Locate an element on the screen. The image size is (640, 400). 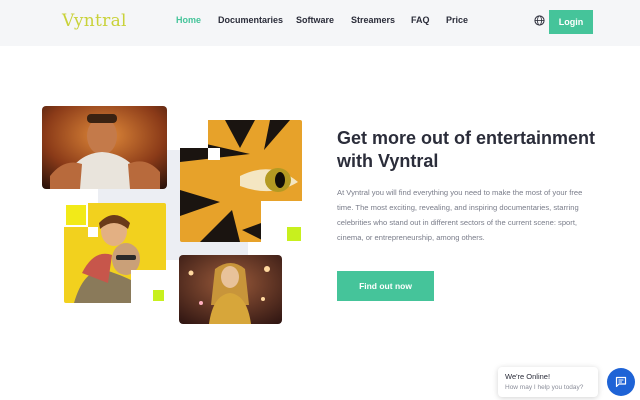
brand-logo: Vyntral is located at coordinates (94, 21).